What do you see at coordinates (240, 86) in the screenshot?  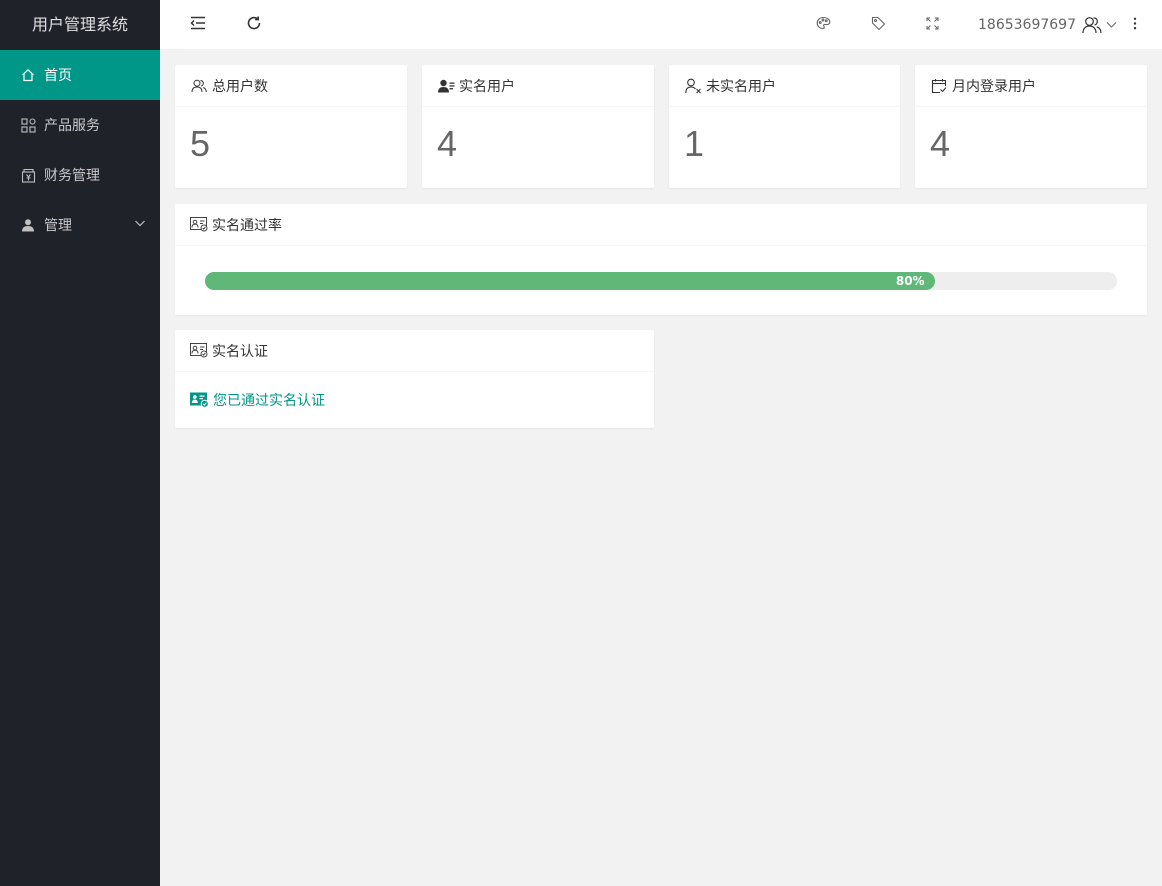 I see `stat-label: 总用户数` at bounding box center [240, 86].